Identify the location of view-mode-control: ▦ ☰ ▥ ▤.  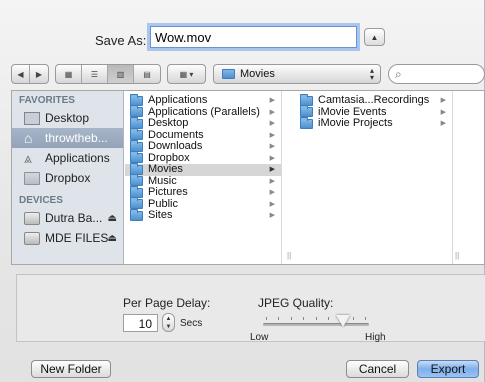
(108, 74).